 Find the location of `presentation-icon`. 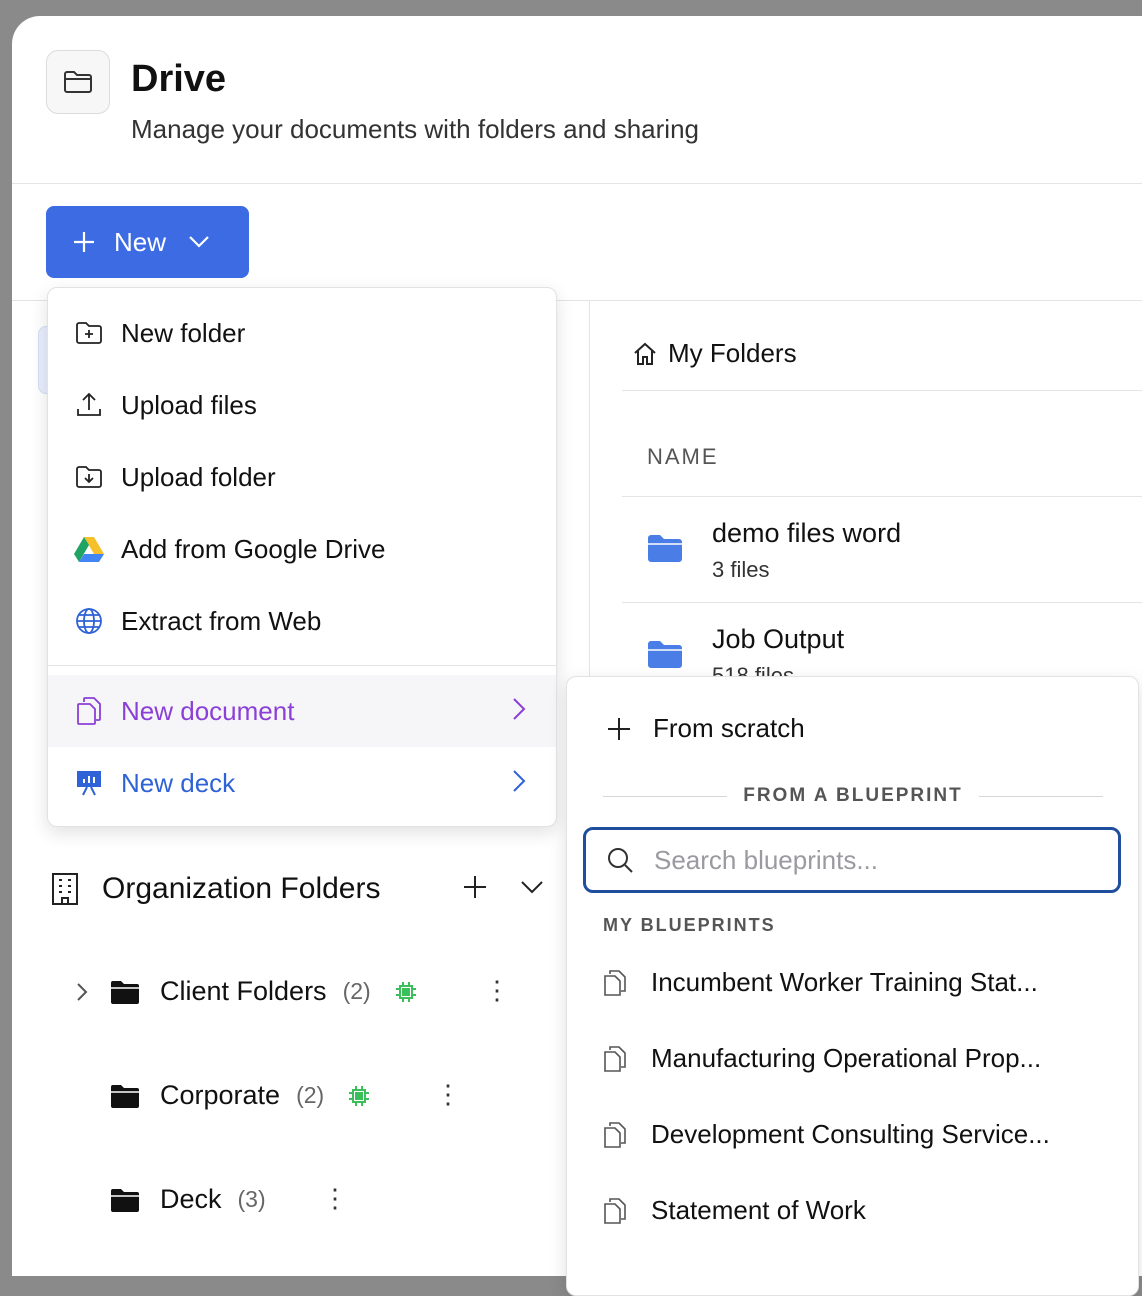

presentation-icon is located at coordinates (89, 783).